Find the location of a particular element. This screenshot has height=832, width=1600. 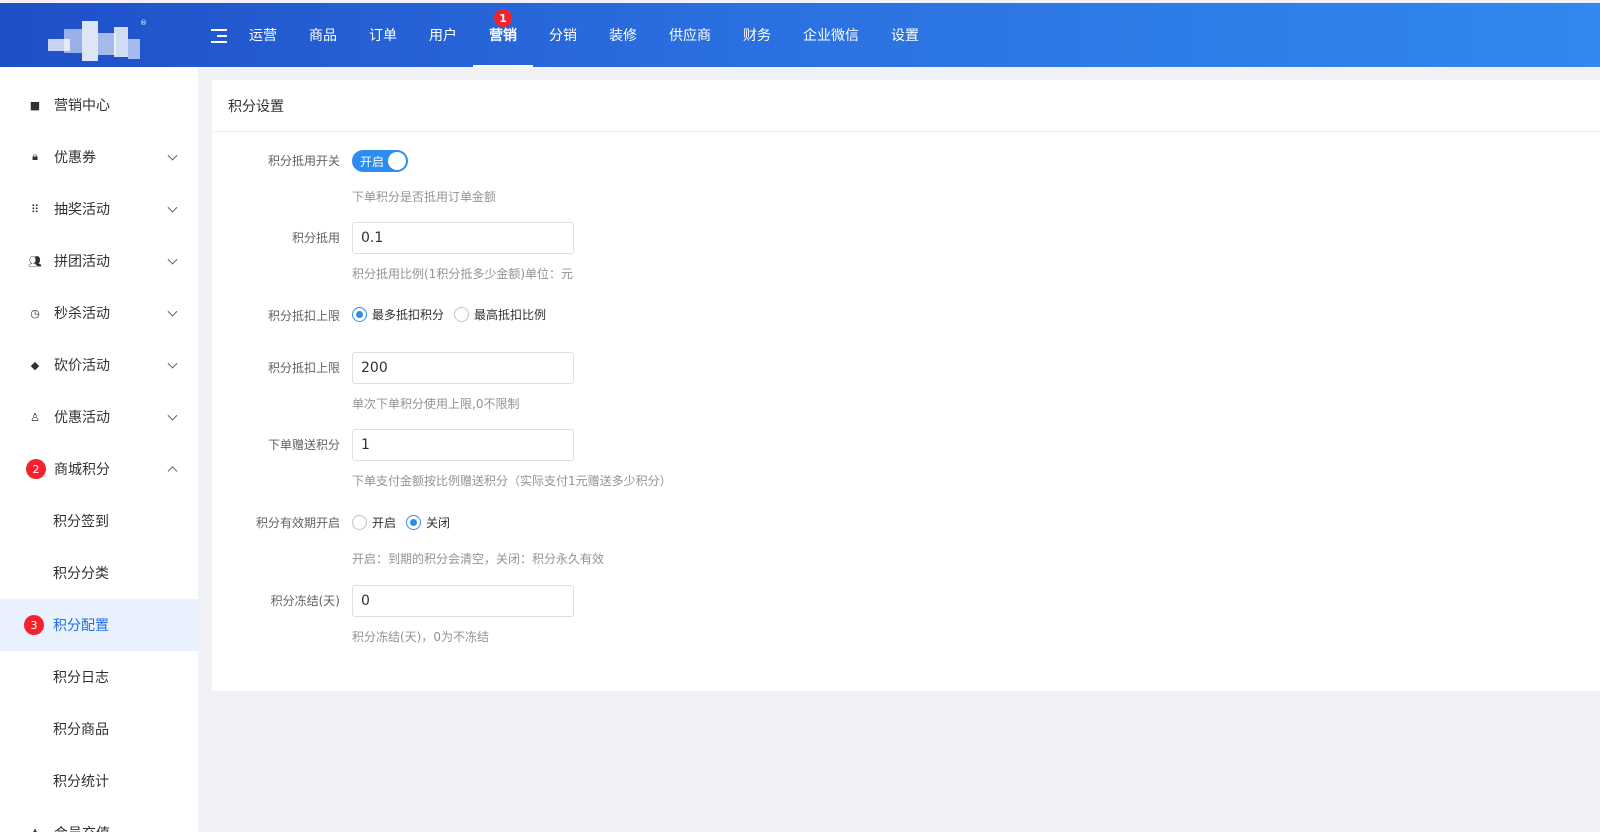

limit-label: 积分抵扣上限 is located at coordinates (303, 368).